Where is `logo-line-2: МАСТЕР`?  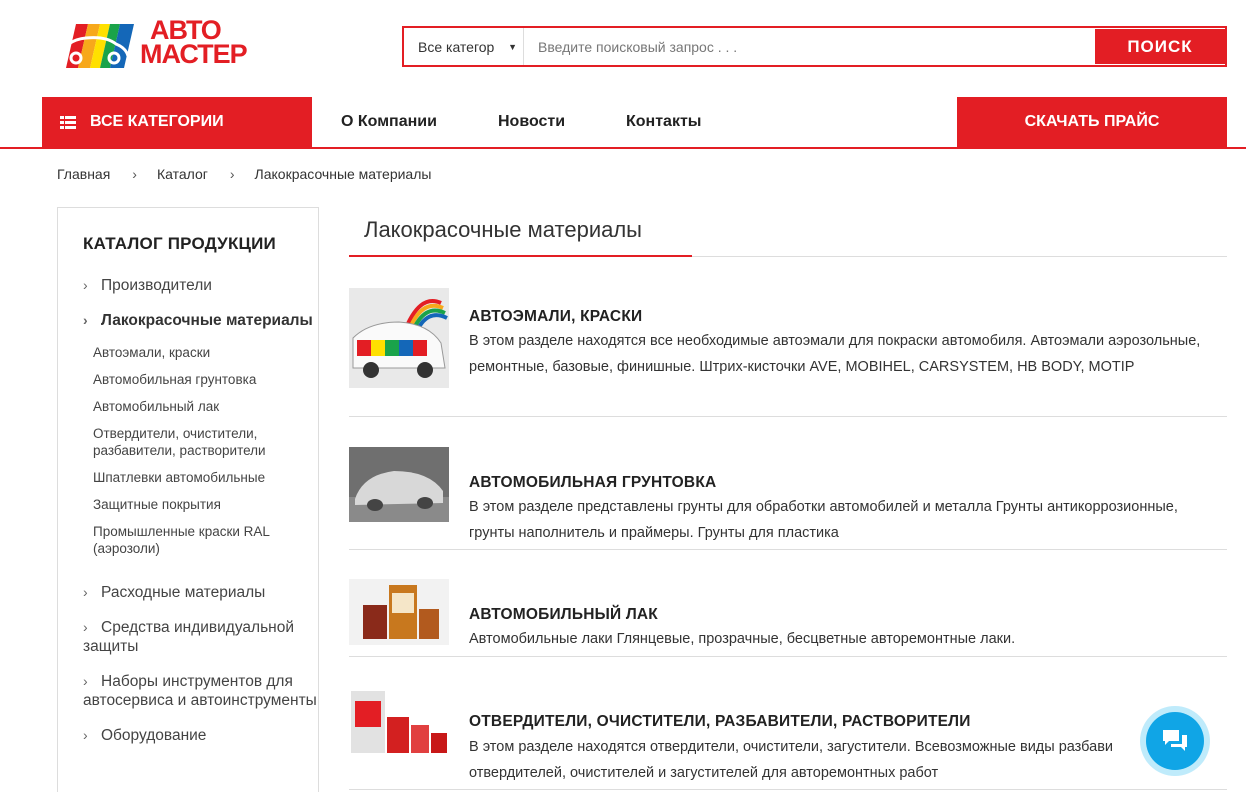 logo-line-2: МАСТЕР is located at coordinates (194, 54).